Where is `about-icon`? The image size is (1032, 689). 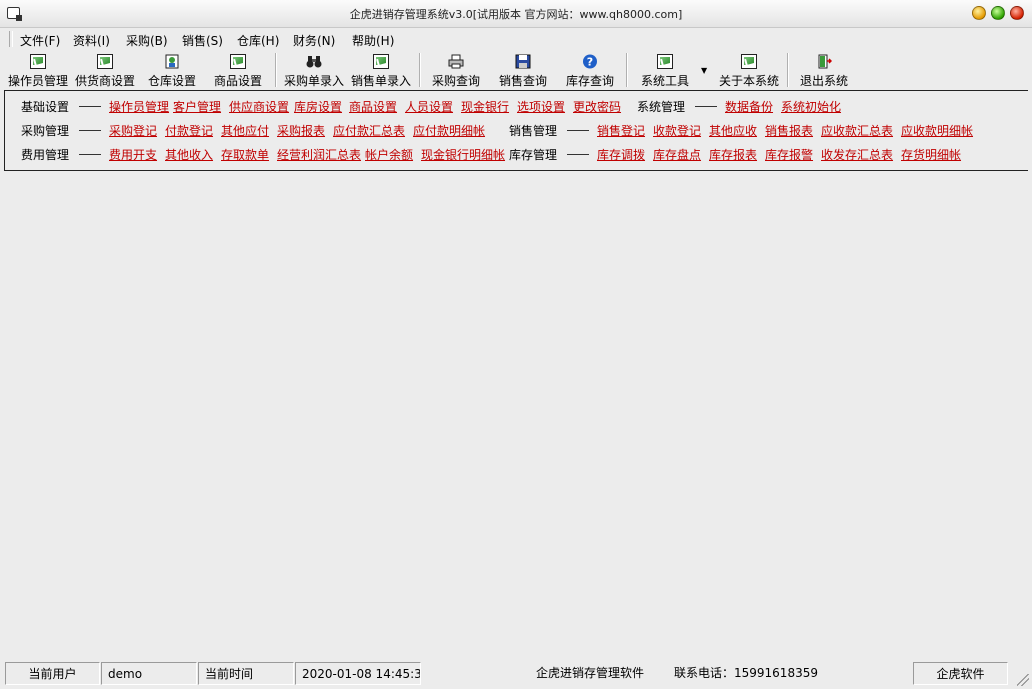
about-icon is located at coordinates (749, 61).